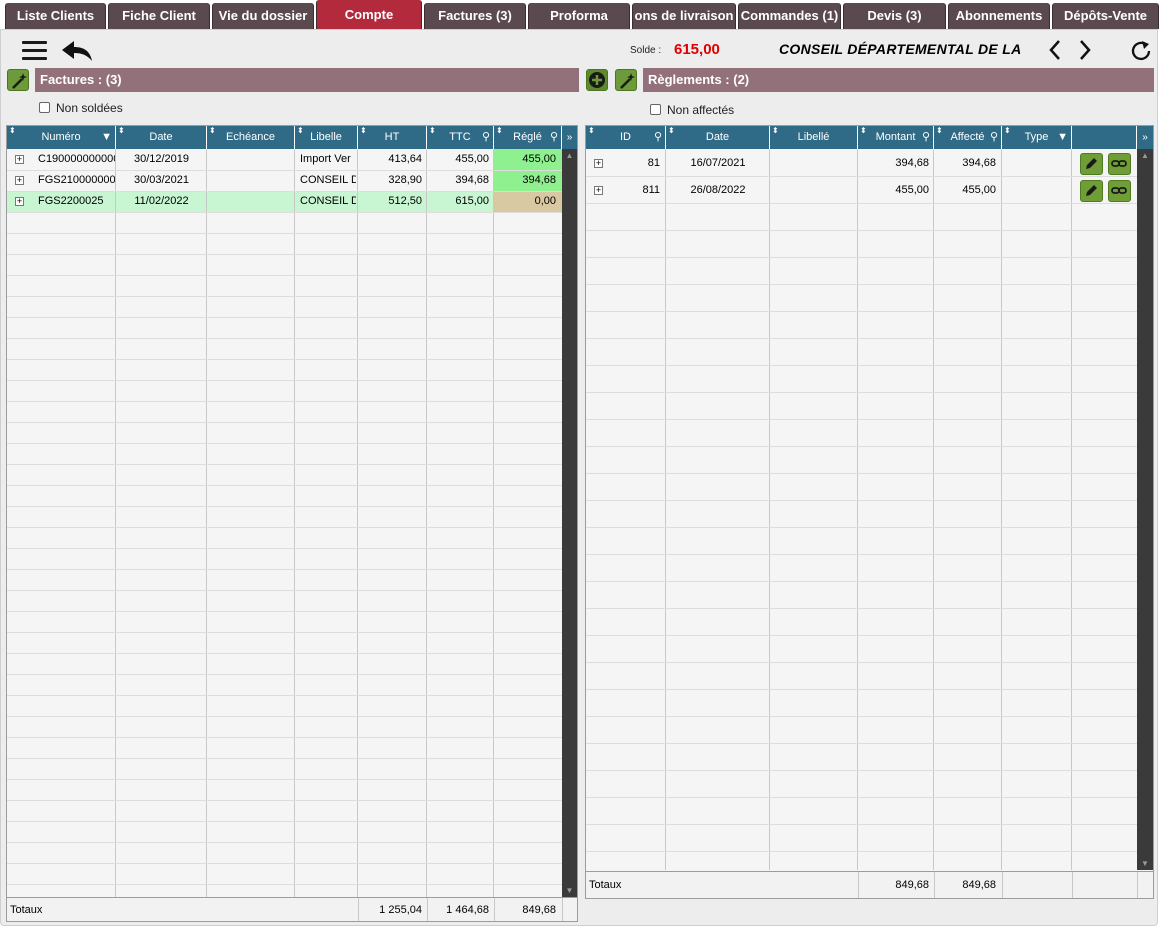 Image resolution: width=1160 pixels, height=929 pixels. I want to click on col-numero: ⬍ Numéro ▼, so click(61, 137).